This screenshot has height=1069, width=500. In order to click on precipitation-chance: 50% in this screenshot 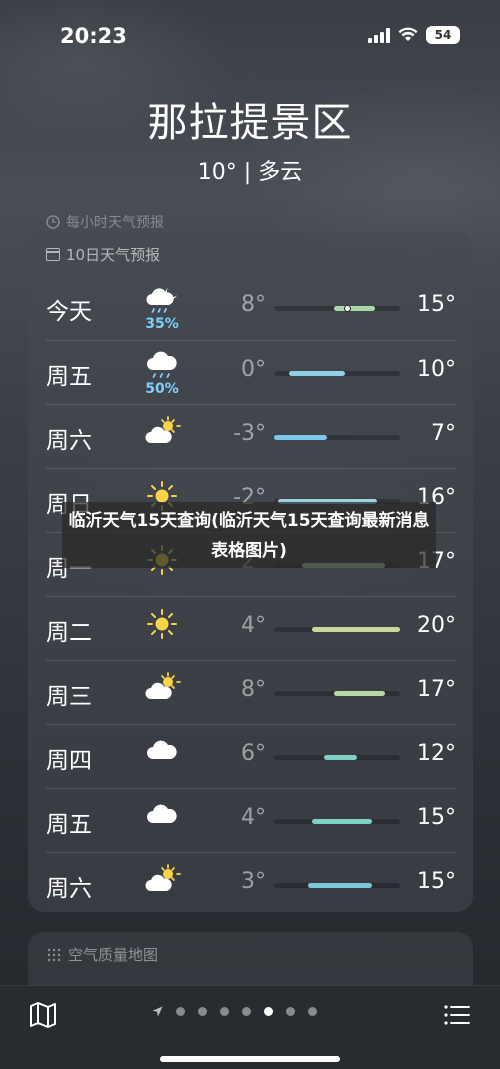, I will do `click(162, 389)`.